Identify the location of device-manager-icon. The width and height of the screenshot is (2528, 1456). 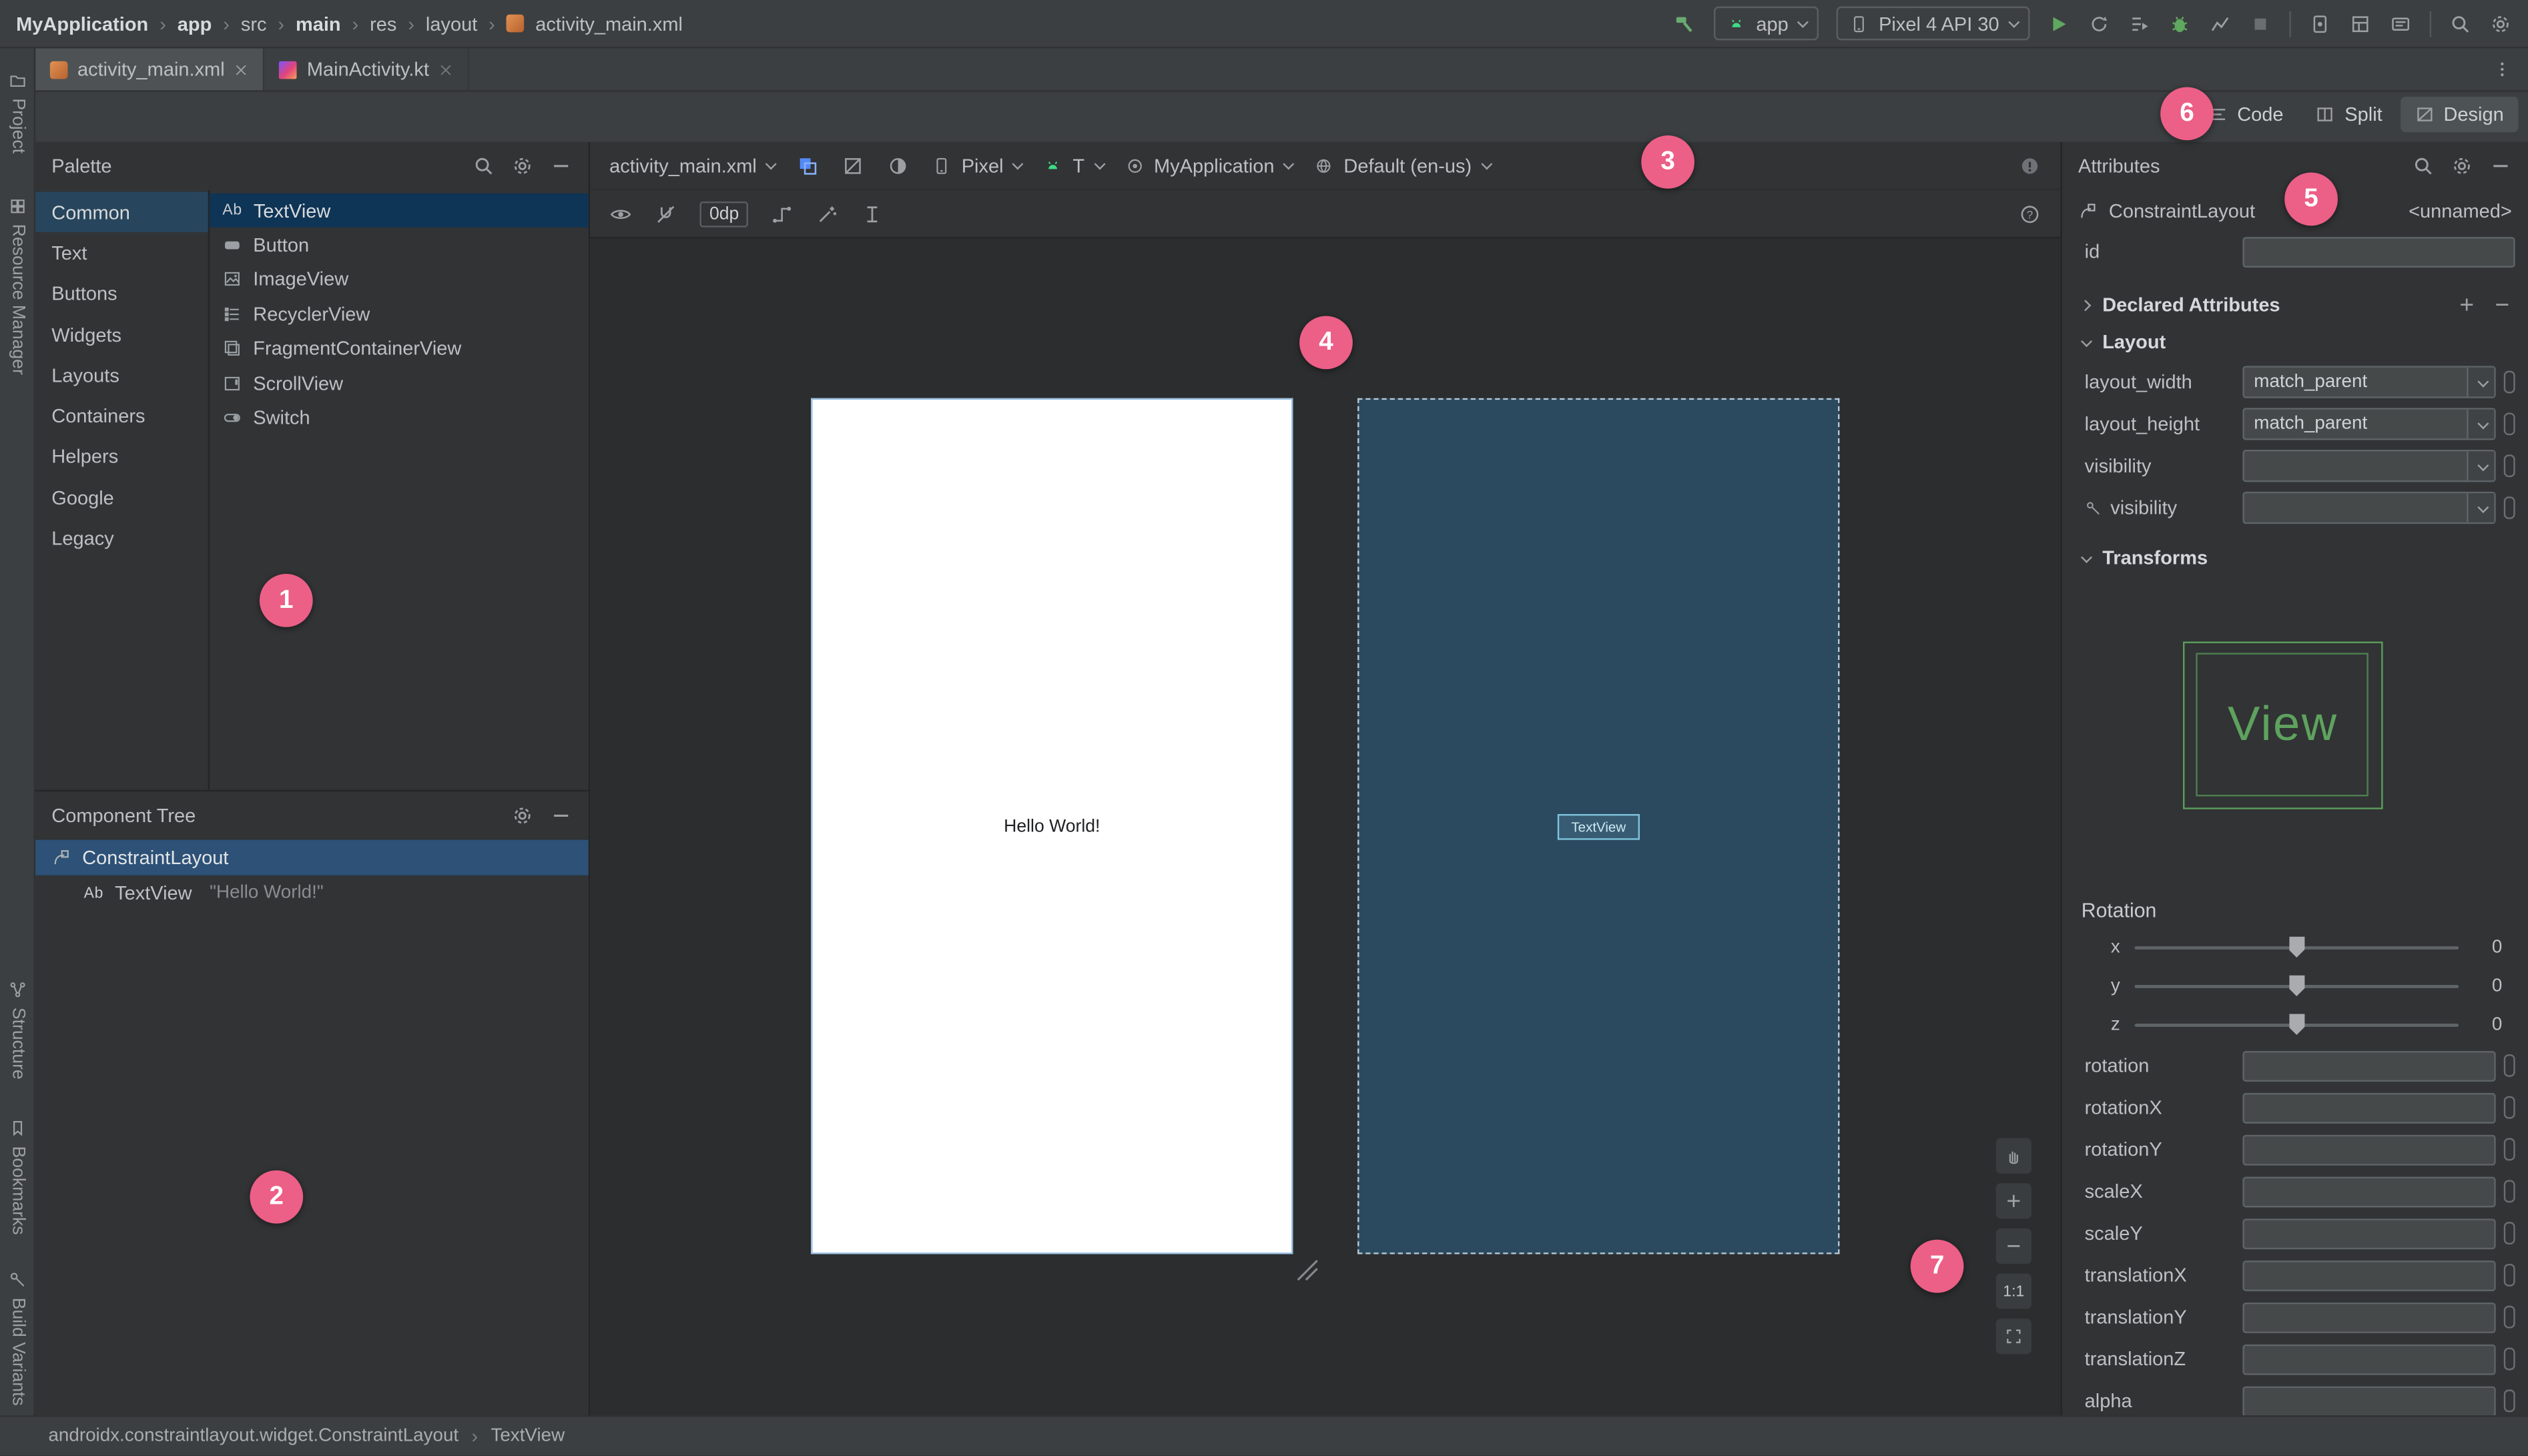
(2319, 23).